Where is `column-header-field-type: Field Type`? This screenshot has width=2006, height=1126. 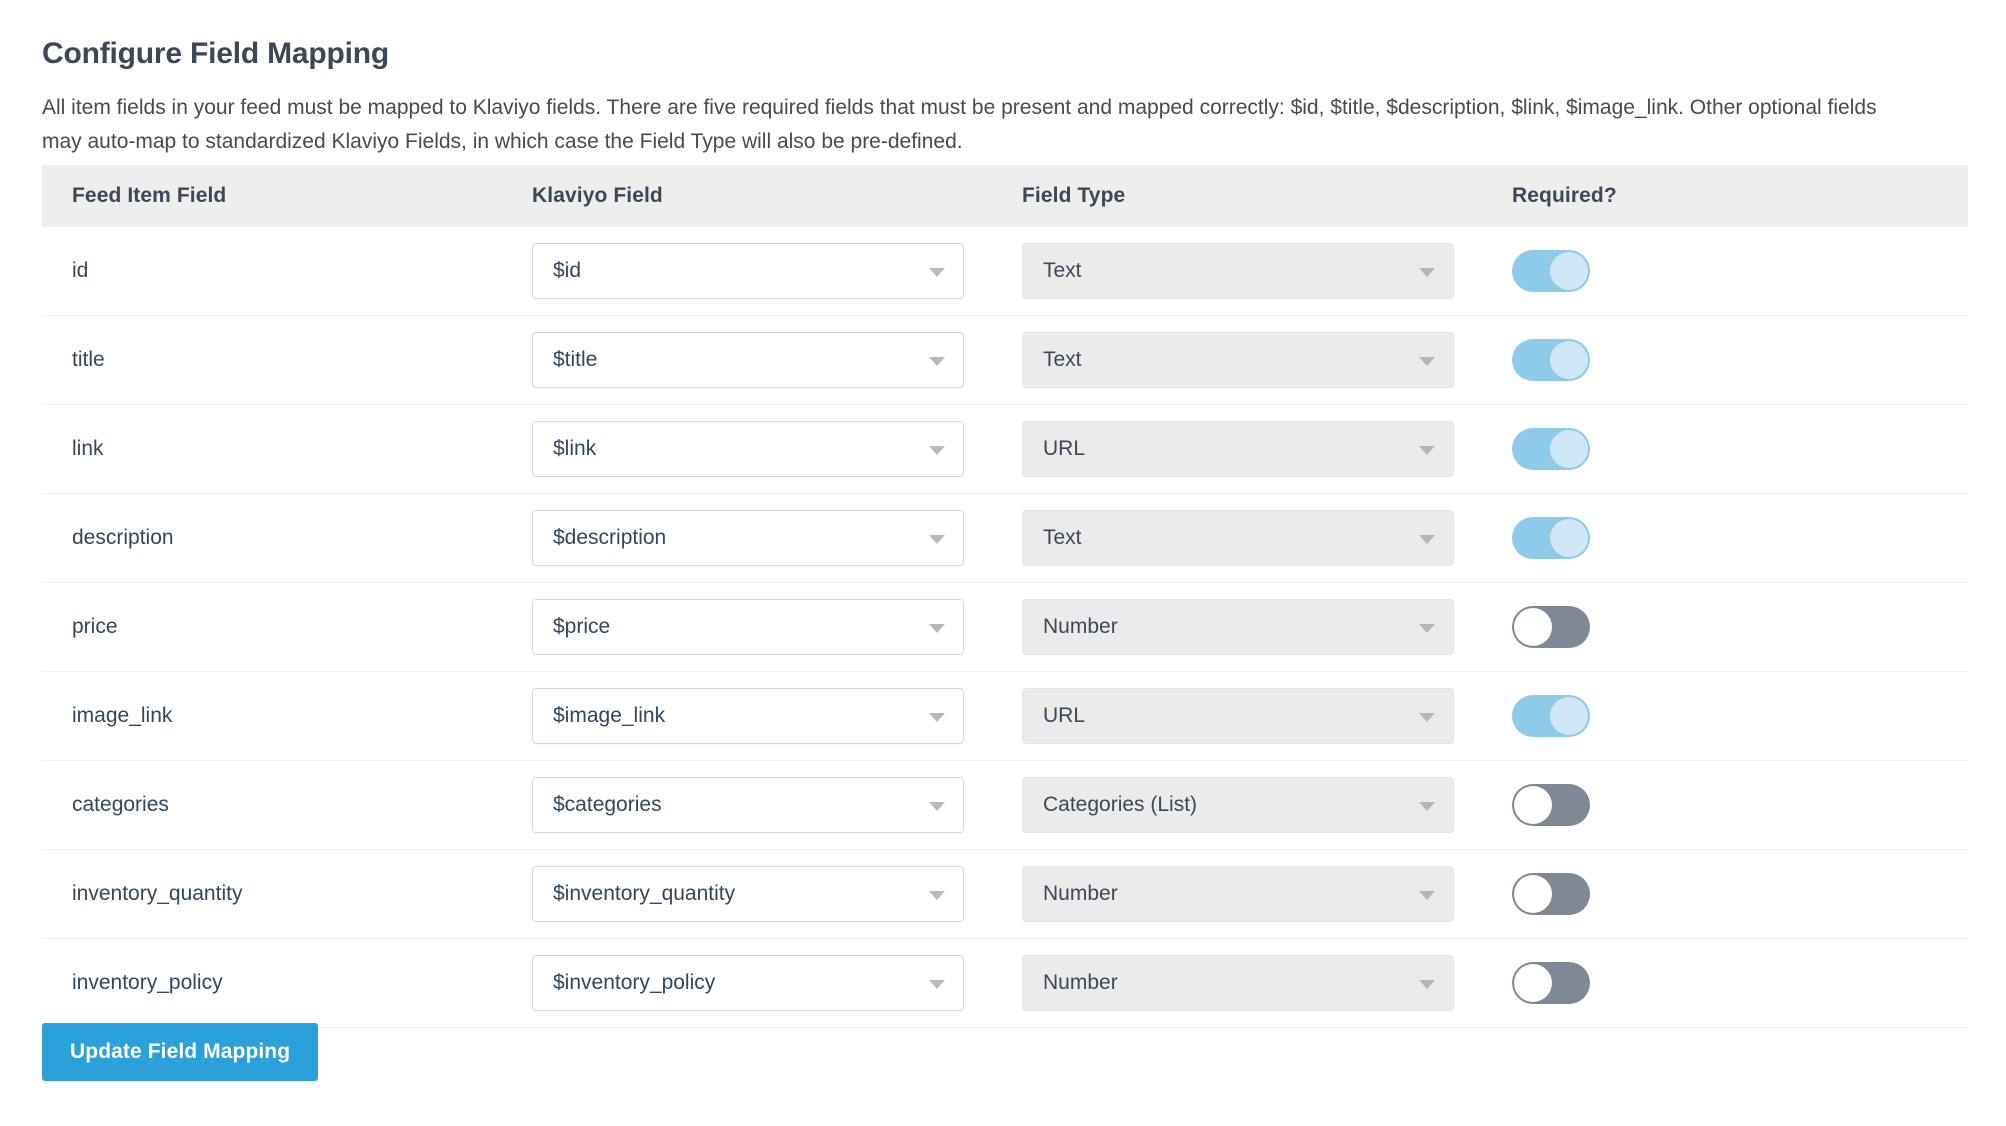 column-header-field-type: Field Type is located at coordinates (1074, 195).